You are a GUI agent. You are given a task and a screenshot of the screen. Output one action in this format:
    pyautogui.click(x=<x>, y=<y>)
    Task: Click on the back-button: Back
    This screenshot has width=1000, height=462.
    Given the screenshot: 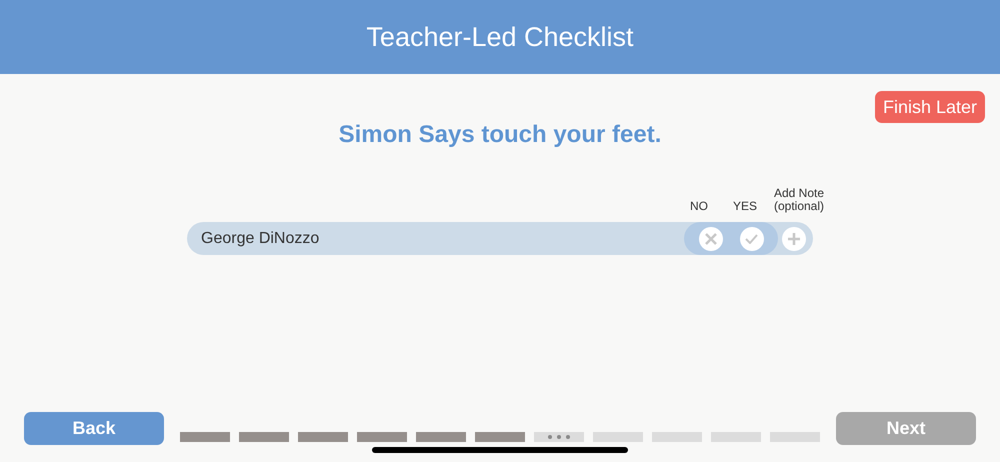 What is the action you would take?
    pyautogui.click(x=94, y=428)
    